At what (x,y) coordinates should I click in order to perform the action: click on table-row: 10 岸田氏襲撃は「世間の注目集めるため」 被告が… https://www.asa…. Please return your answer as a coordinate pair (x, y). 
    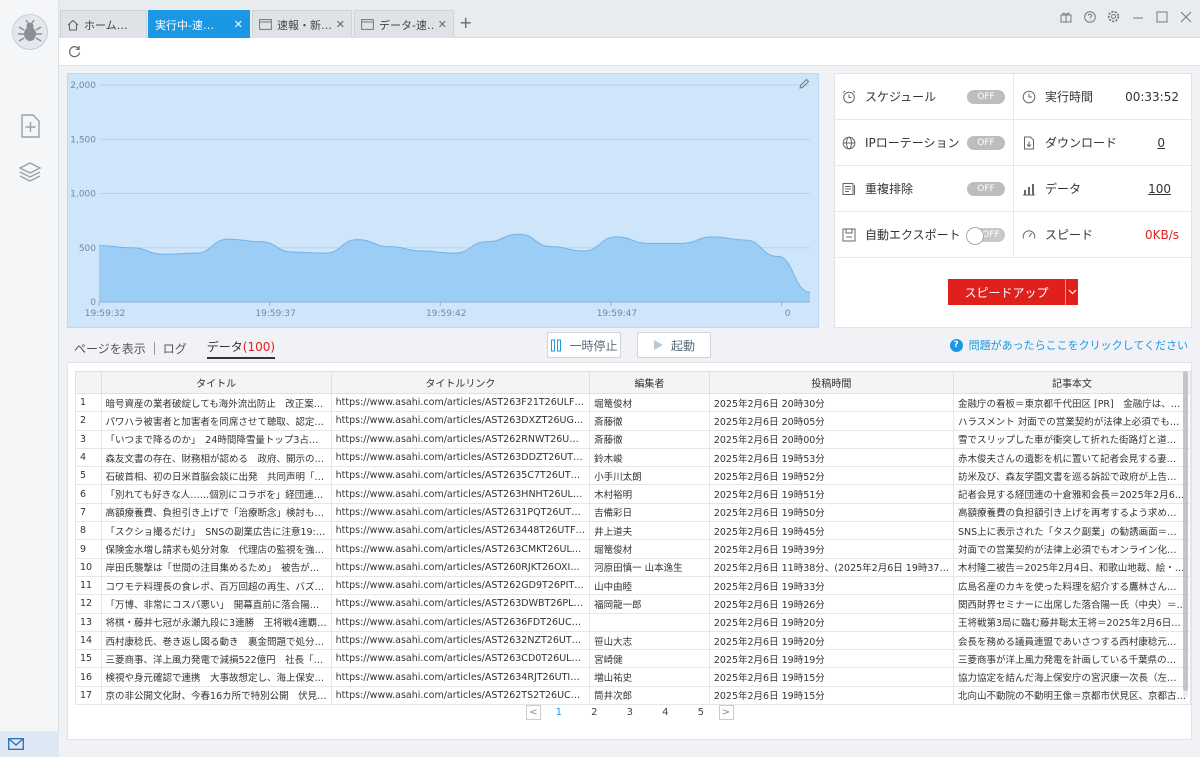
    Looking at the image, I should click on (633, 567).